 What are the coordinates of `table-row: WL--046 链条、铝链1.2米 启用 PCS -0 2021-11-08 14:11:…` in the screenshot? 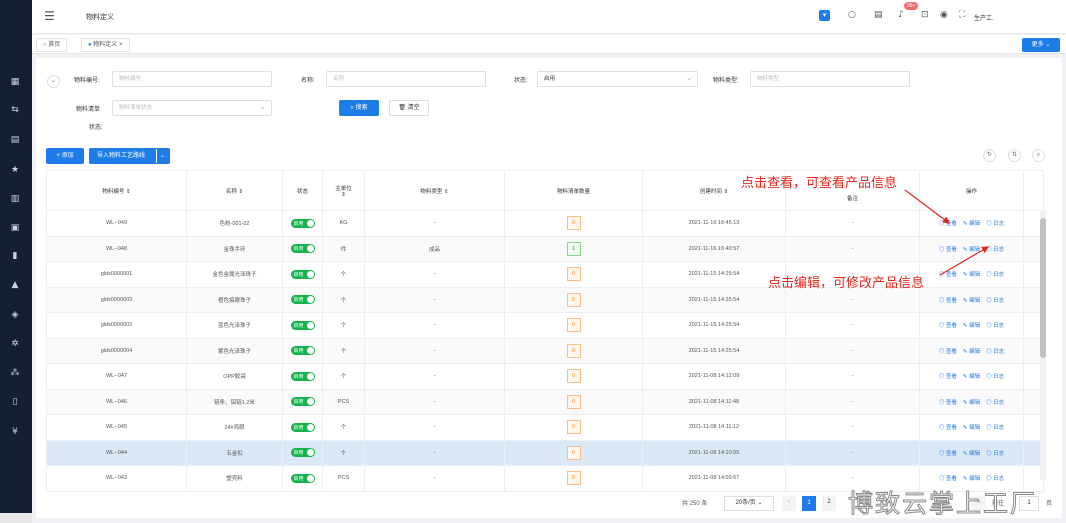 It's located at (545, 401).